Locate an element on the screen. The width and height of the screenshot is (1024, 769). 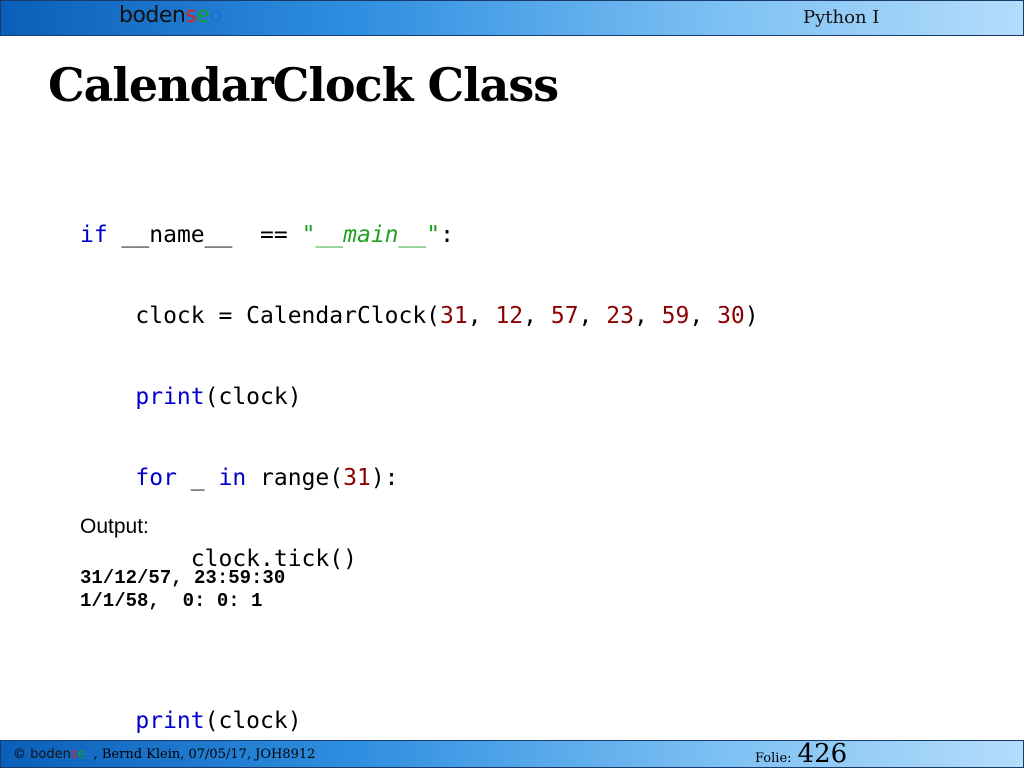
bodenseo-logo: bodenseo is located at coordinates (171, 15).